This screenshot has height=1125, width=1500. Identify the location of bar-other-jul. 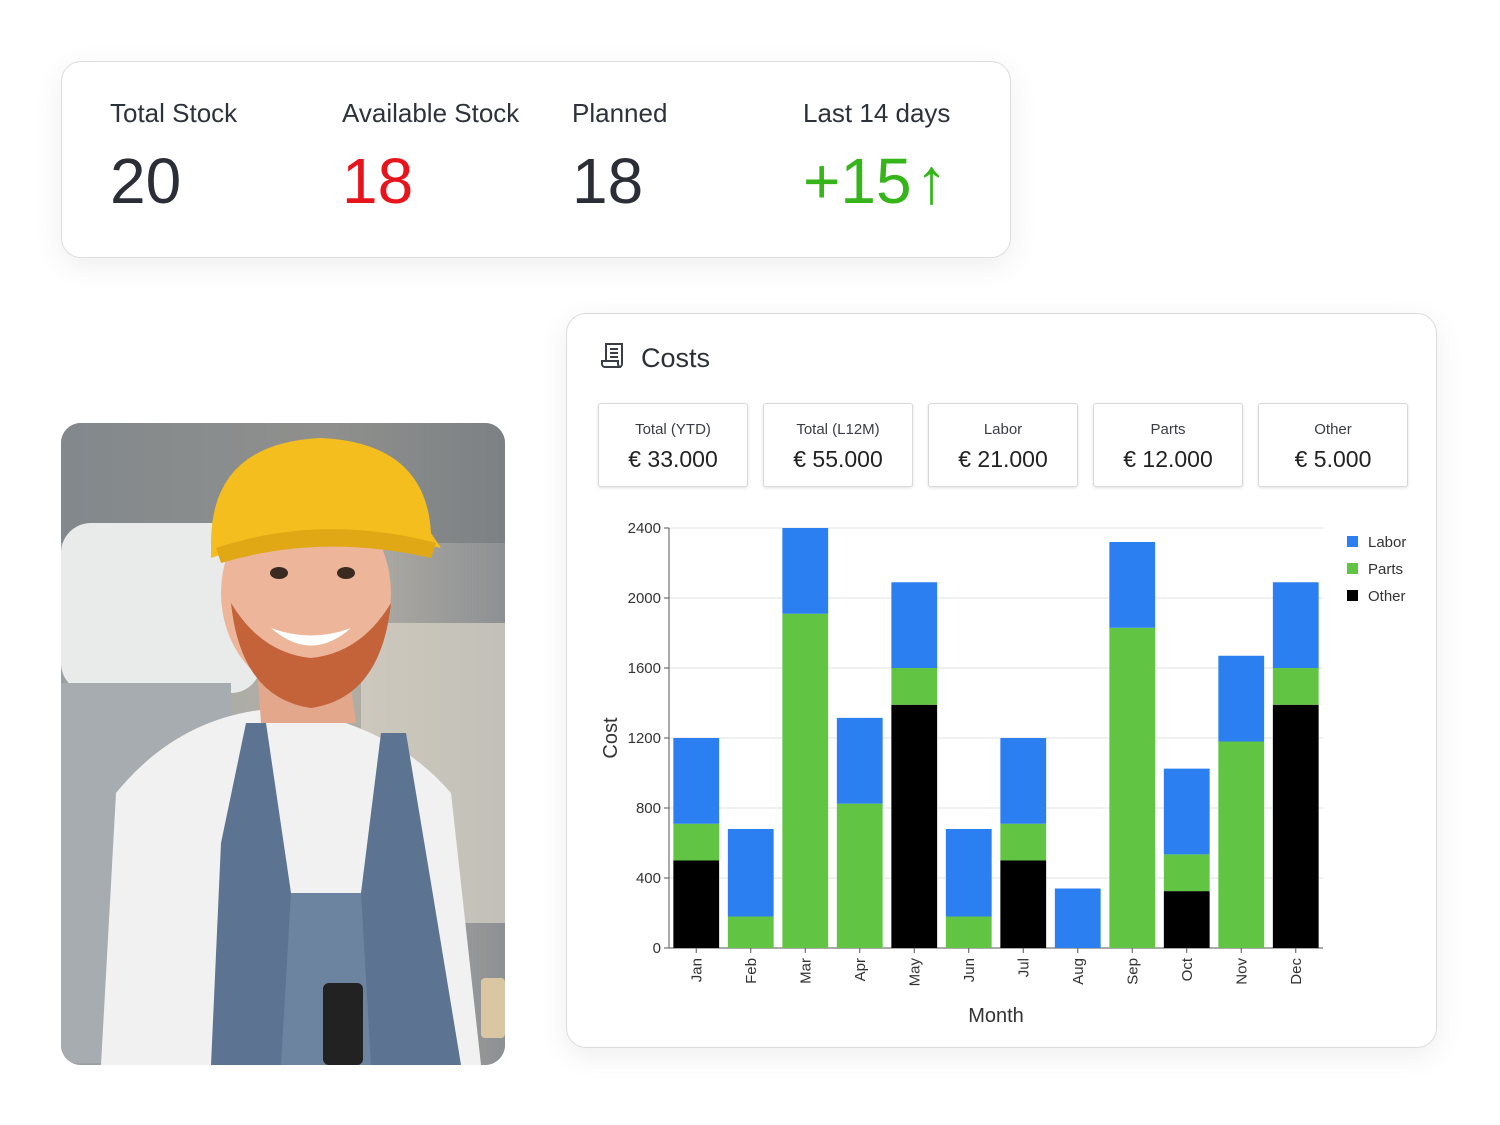
(1023, 904).